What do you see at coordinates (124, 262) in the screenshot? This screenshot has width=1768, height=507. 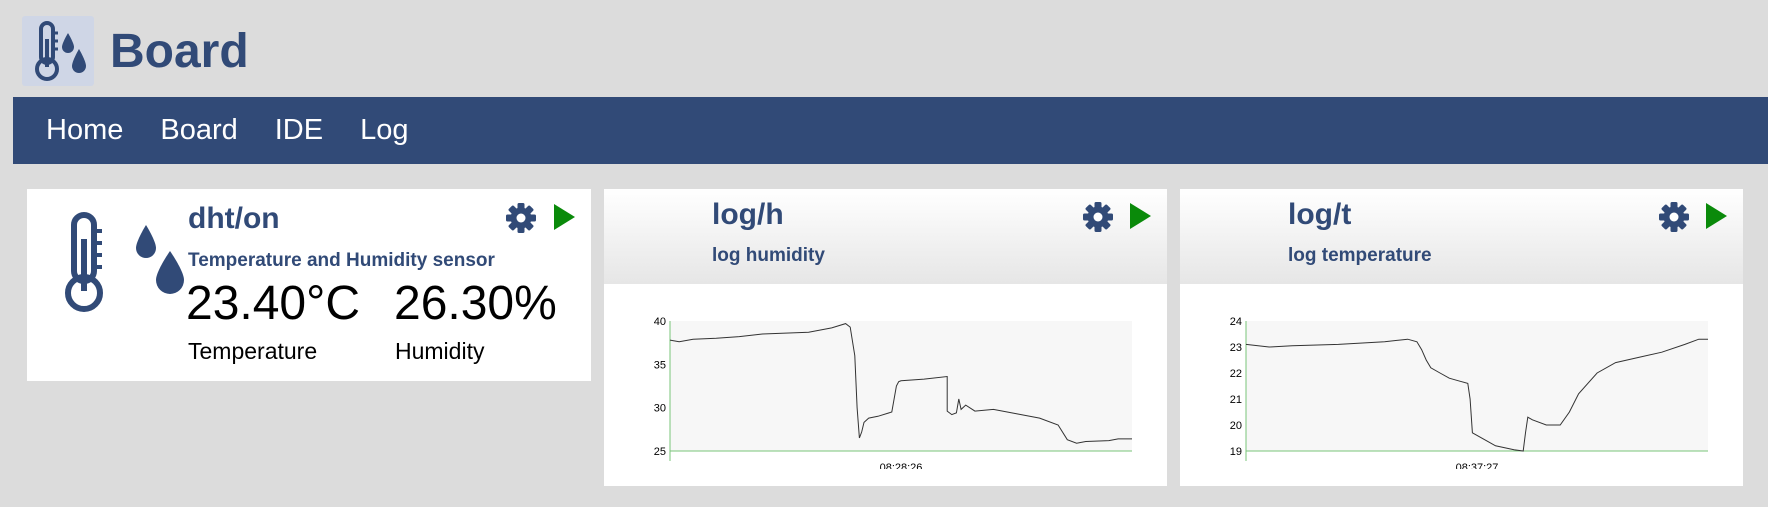 I see `thermometer-droplets-icon` at bounding box center [124, 262].